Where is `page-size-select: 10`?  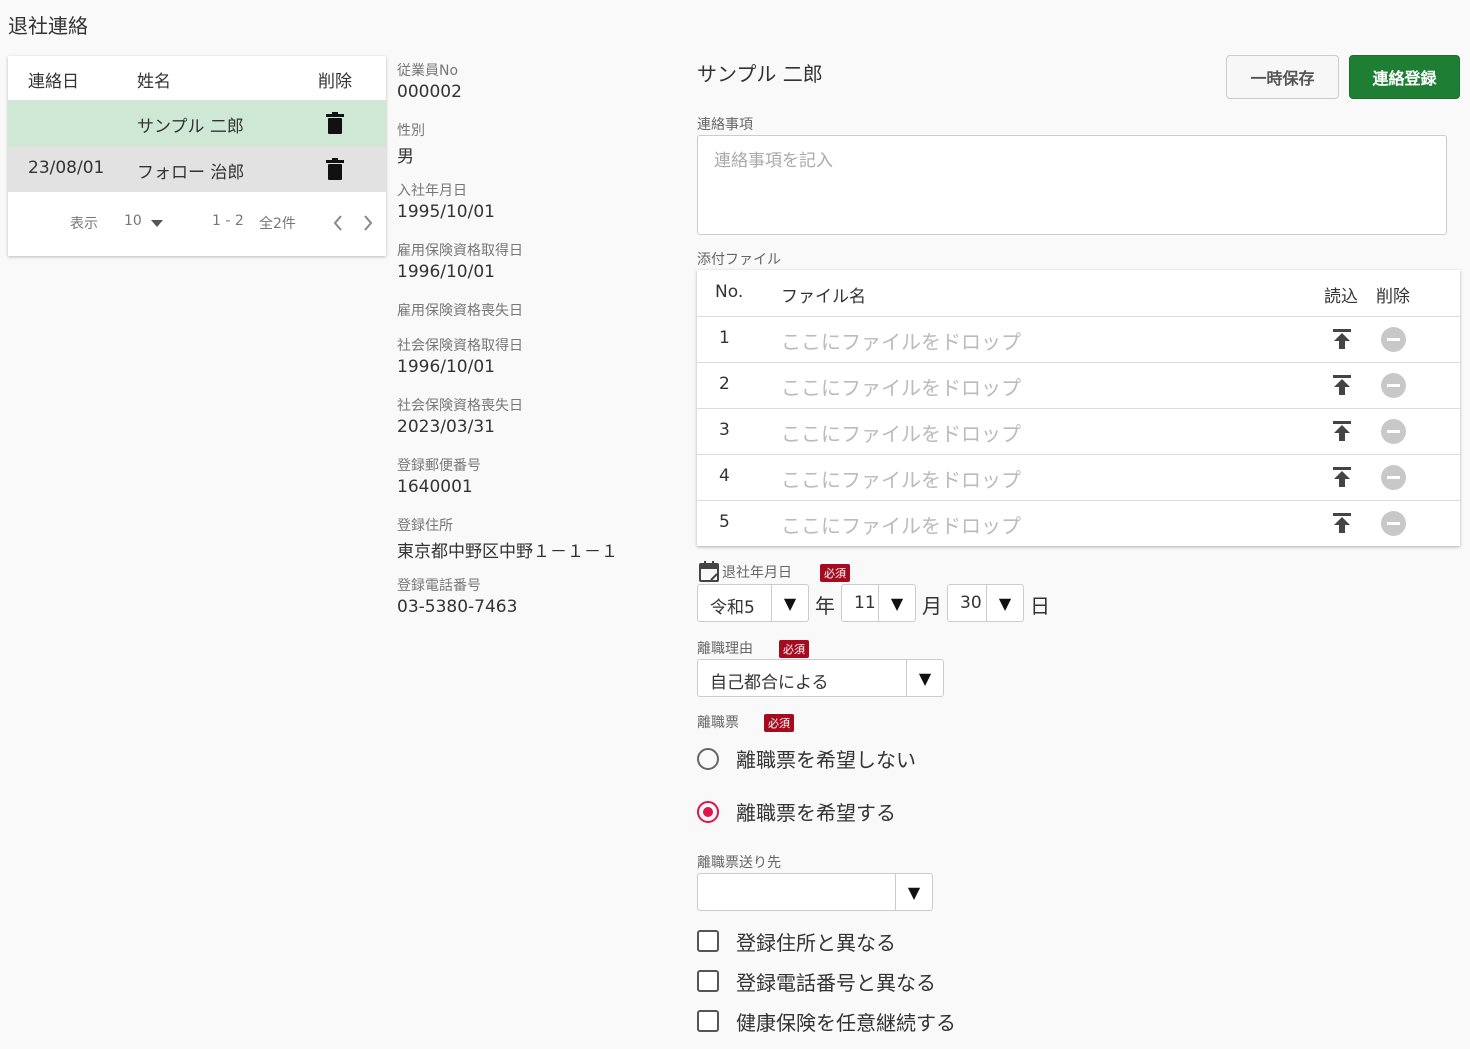
page-size-select: 10 is located at coordinates (133, 221).